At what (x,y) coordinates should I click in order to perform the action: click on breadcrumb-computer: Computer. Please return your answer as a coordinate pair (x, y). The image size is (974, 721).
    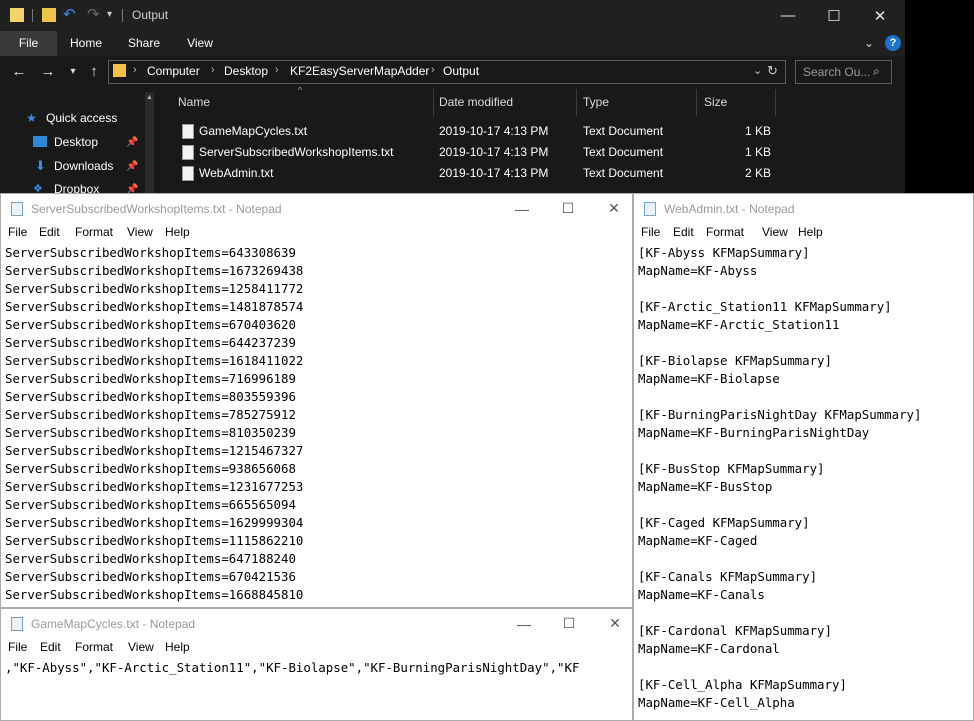
    Looking at the image, I should click on (173, 71).